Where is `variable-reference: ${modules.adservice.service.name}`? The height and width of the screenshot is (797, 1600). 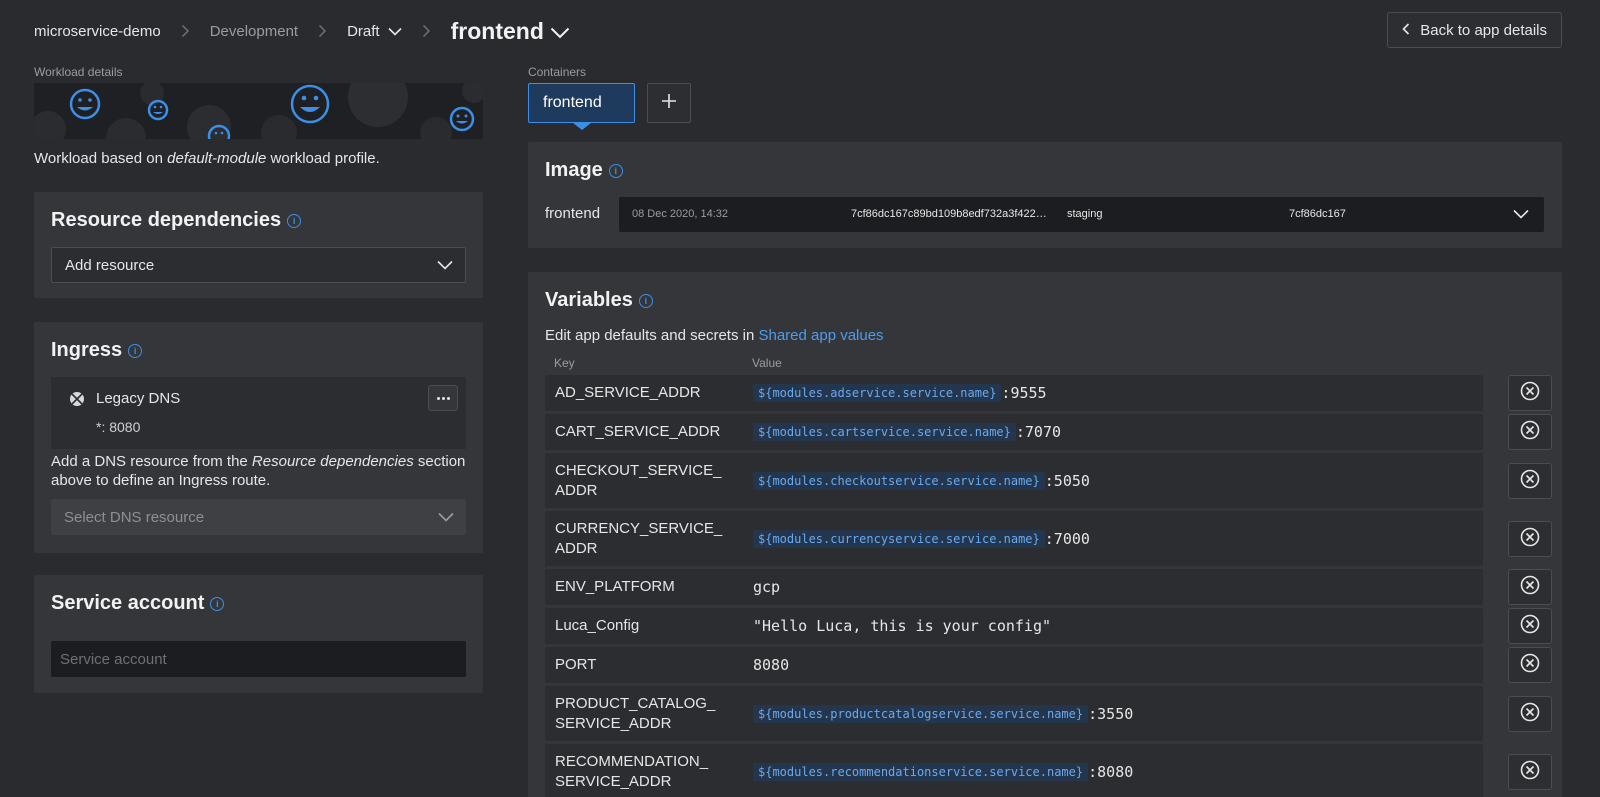 variable-reference: ${modules.adservice.service.name} is located at coordinates (877, 393).